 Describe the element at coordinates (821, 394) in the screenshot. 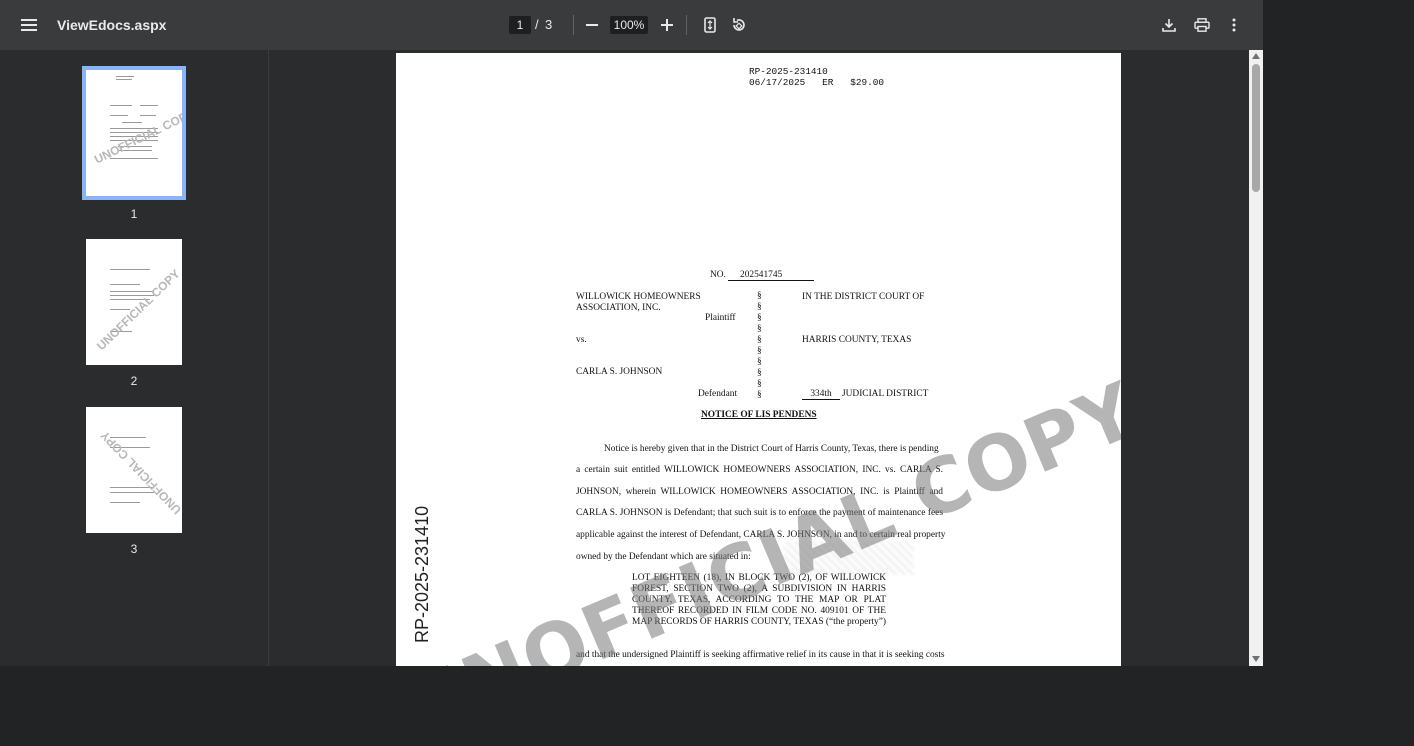

I see `court-number: 334th` at that location.